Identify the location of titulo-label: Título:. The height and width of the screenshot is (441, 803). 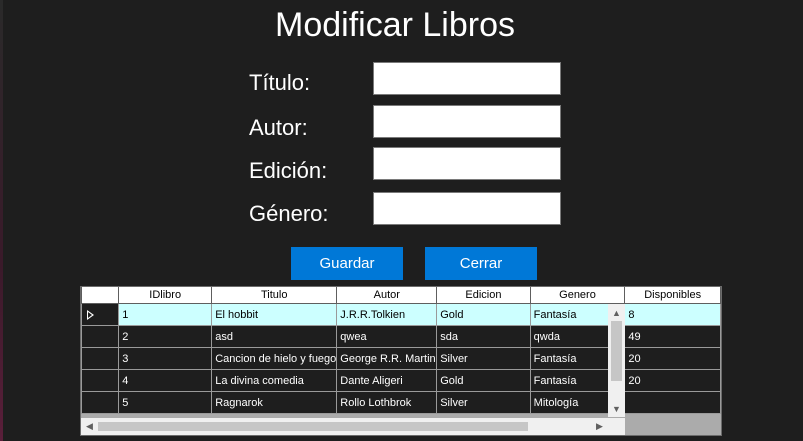
(280, 82).